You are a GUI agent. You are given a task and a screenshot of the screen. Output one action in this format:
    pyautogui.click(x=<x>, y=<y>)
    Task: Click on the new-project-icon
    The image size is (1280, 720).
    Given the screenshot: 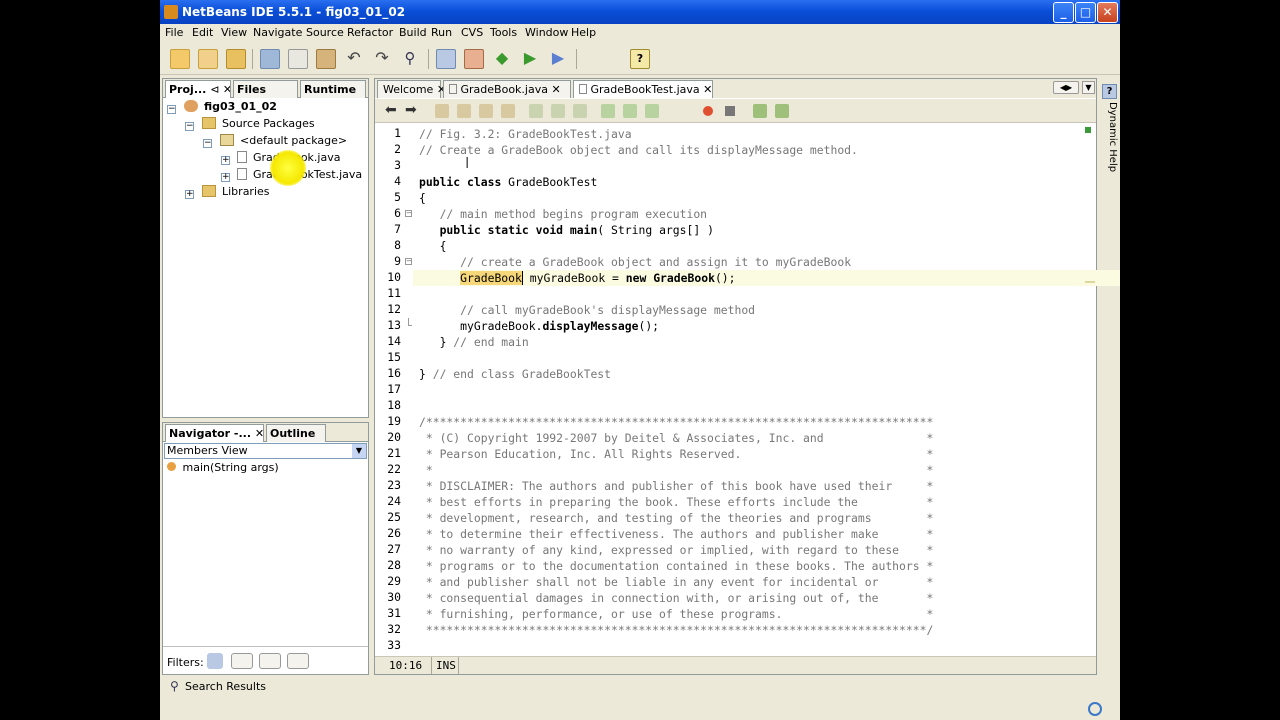 What is the action you would take?
    pyautogui.click(x=208, y=59)
    